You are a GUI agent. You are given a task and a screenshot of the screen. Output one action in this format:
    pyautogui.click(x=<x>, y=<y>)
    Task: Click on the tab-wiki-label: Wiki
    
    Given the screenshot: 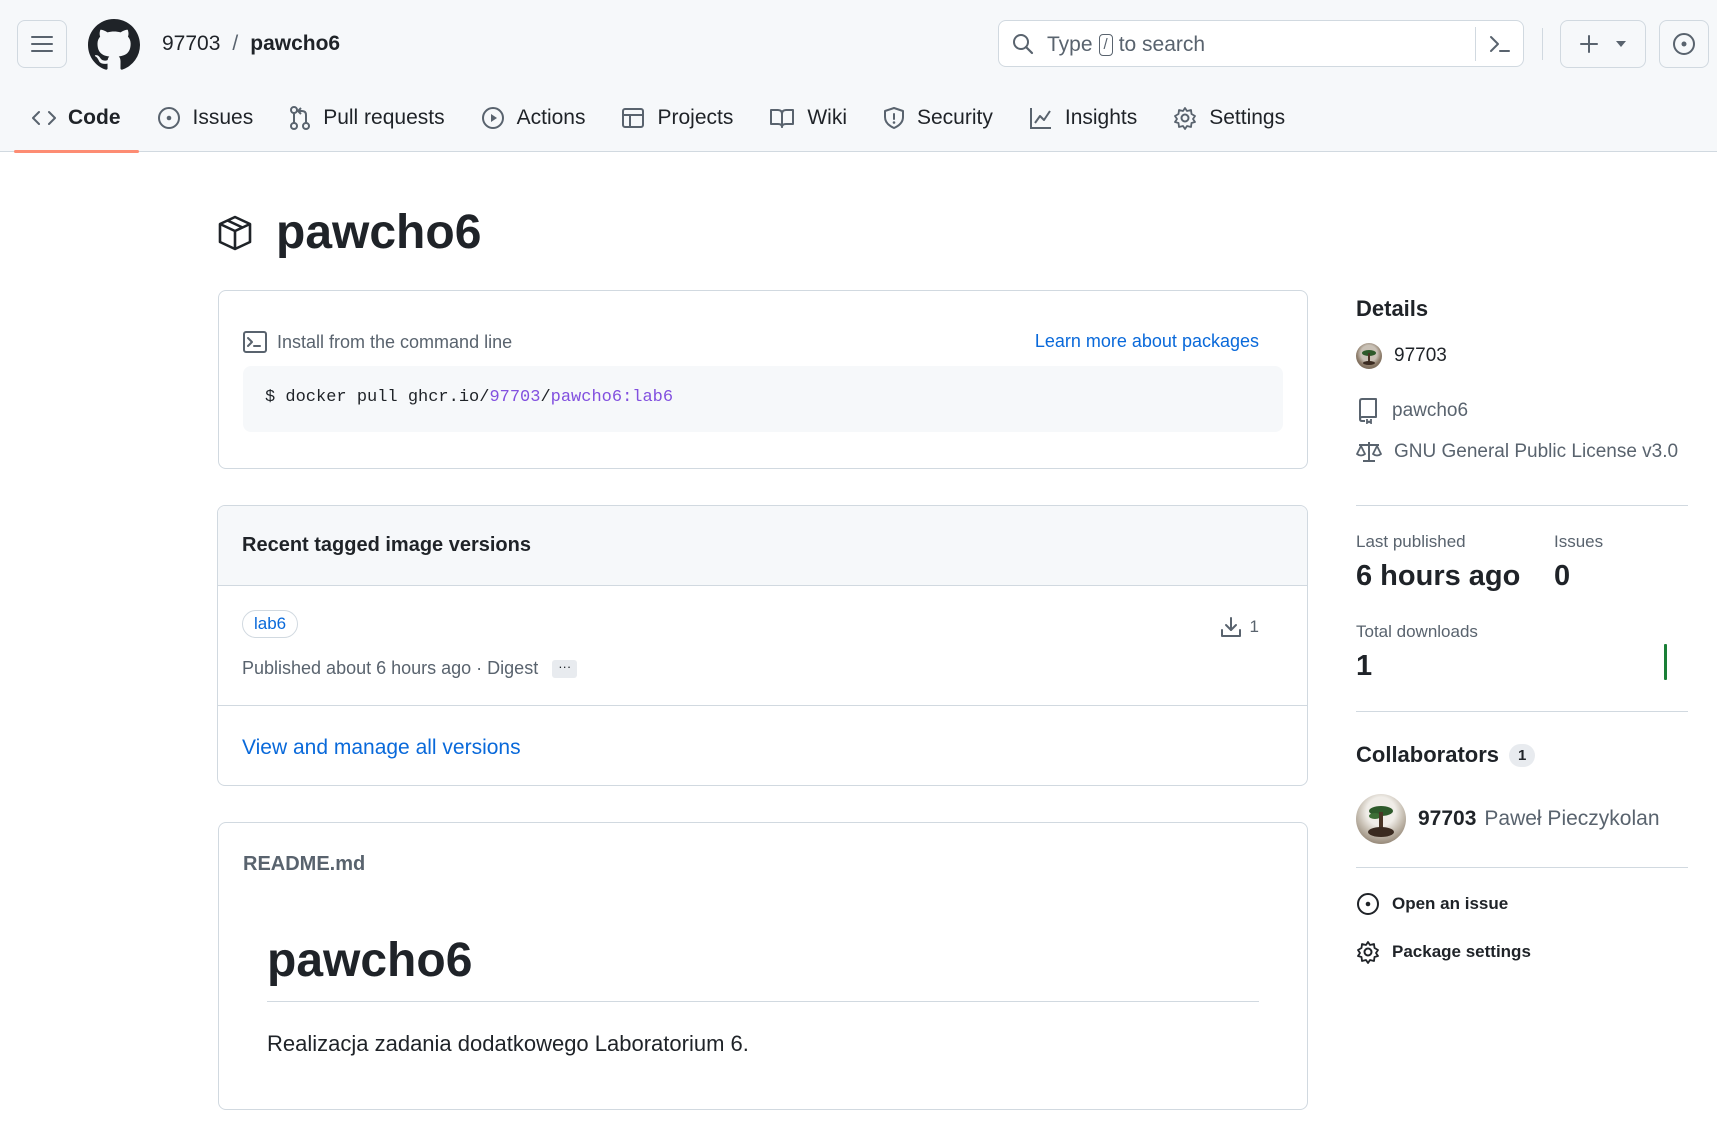 What is the action you would take?
    pyautogui.click(x=827, y=117)
    